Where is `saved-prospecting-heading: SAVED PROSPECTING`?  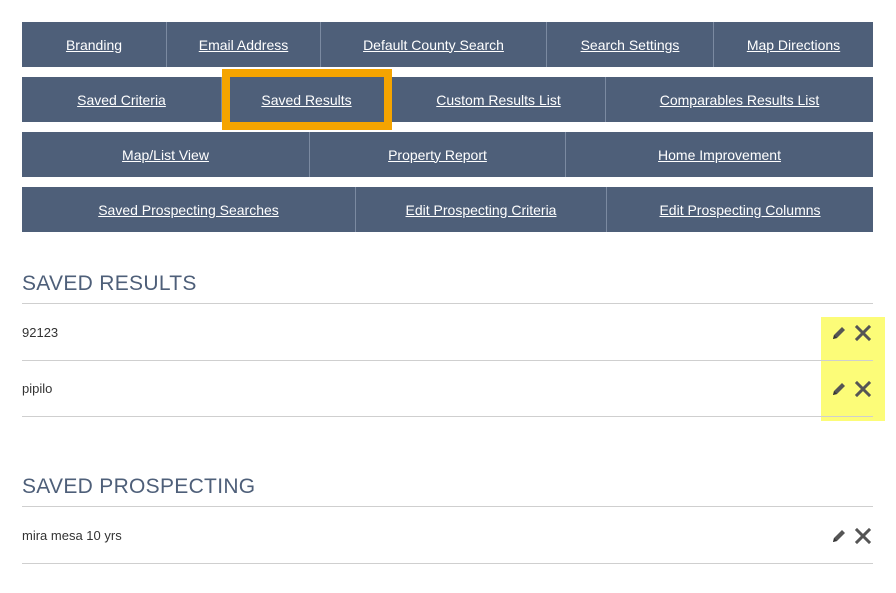
saved-prospecting-heading: SAVED PROSPECTING is located at coordinates (447, 491).